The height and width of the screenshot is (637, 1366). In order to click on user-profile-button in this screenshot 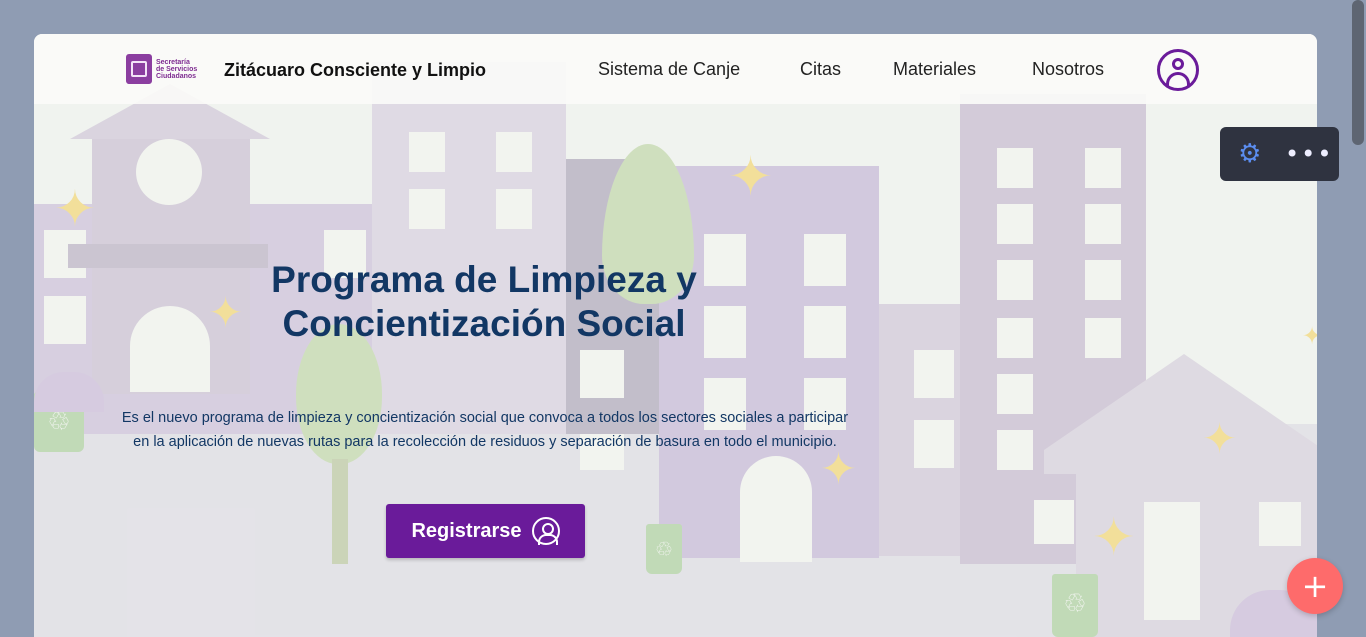, I will do `click(1178, 70)`.